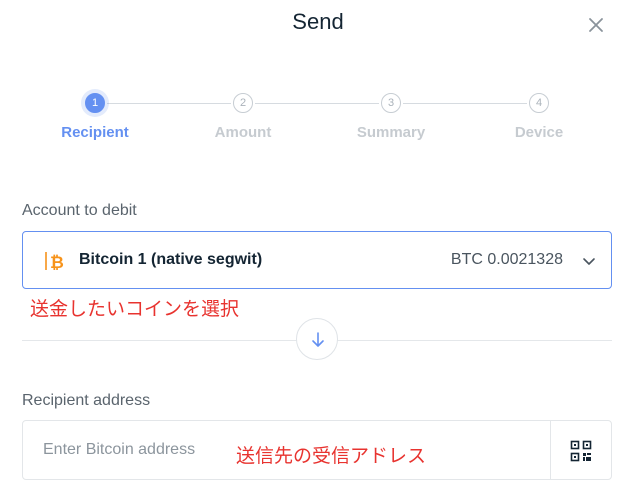  What do you see at coordinates (506, 259) in the screenshot?
I see `account-balance: BTC 0.0021328` at bounding box center [506, 259].